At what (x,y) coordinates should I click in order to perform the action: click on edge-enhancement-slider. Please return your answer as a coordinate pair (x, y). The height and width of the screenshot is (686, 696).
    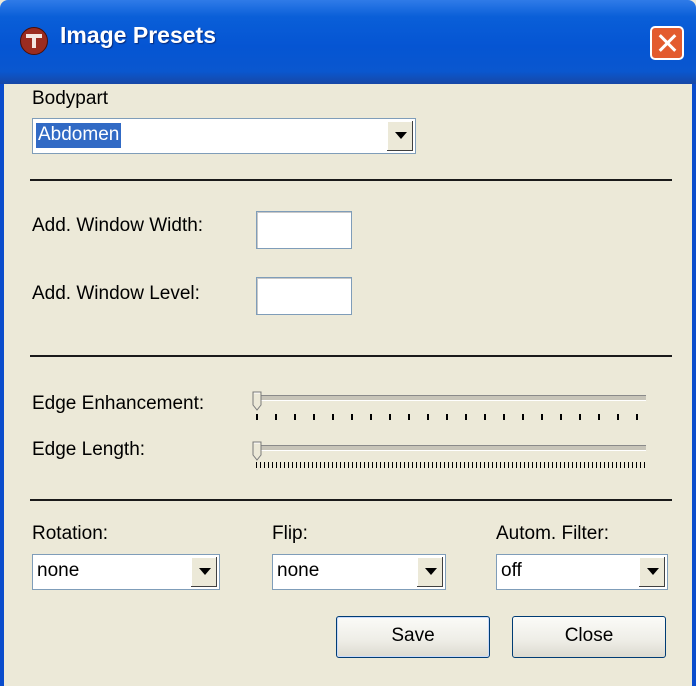
    Looking at the image, I should click on (451, 398).